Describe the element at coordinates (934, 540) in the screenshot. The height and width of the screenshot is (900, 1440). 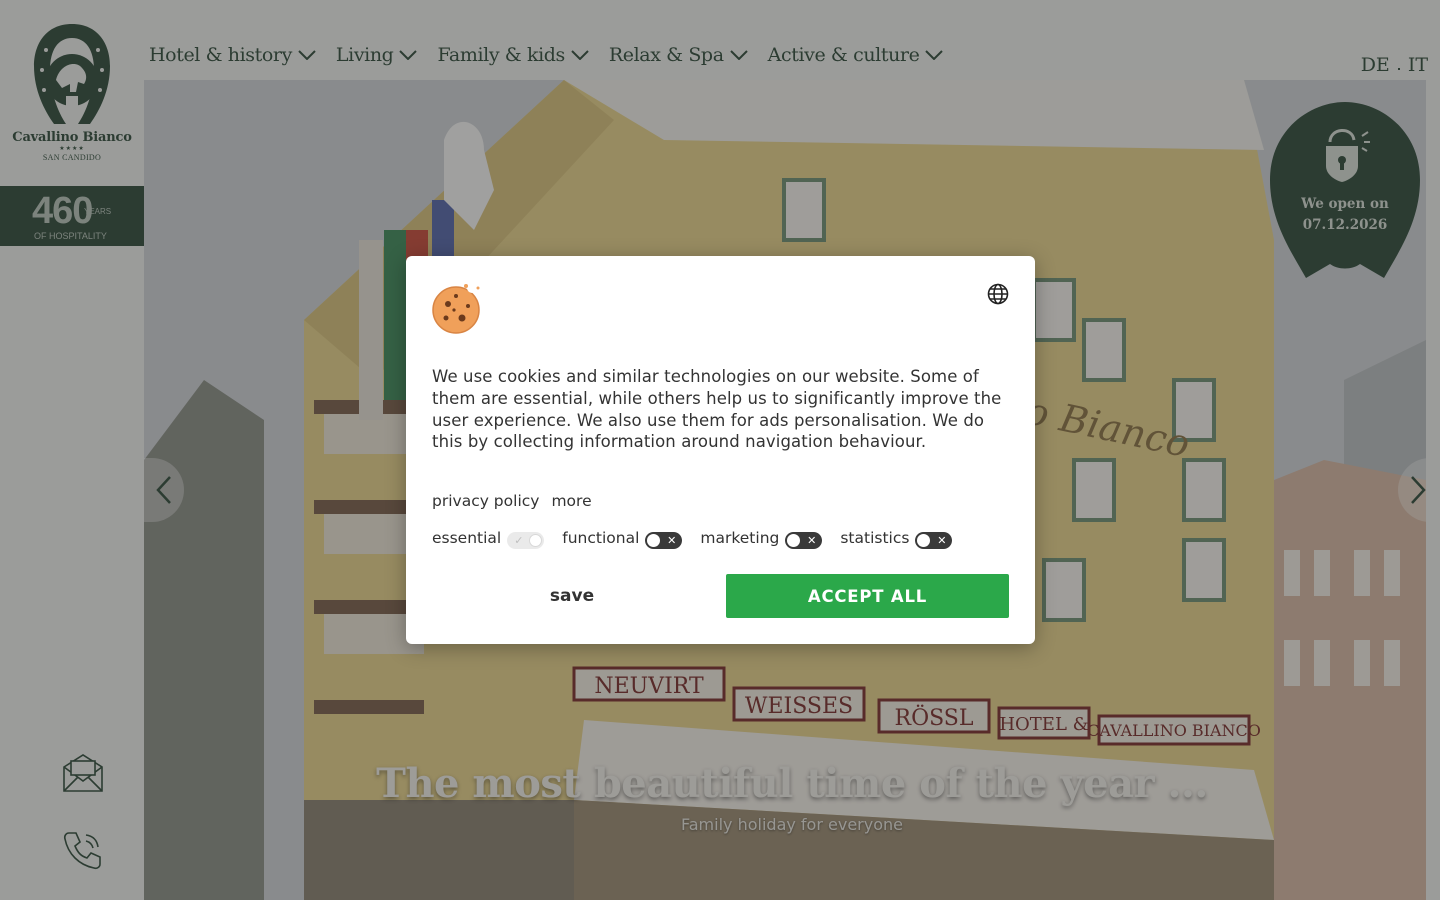
I see `statistics-toggle: ✕` at that location.